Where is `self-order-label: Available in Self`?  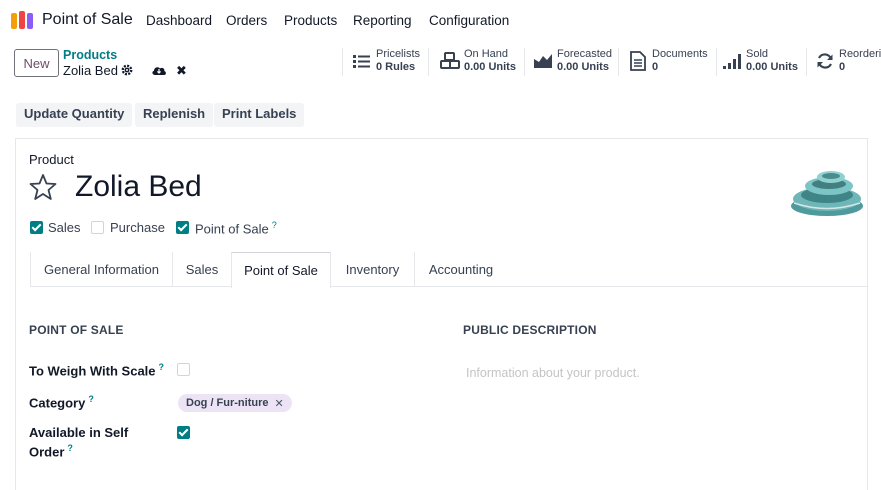 self-order-label: Available in Self is located at coordinates (79, 432).